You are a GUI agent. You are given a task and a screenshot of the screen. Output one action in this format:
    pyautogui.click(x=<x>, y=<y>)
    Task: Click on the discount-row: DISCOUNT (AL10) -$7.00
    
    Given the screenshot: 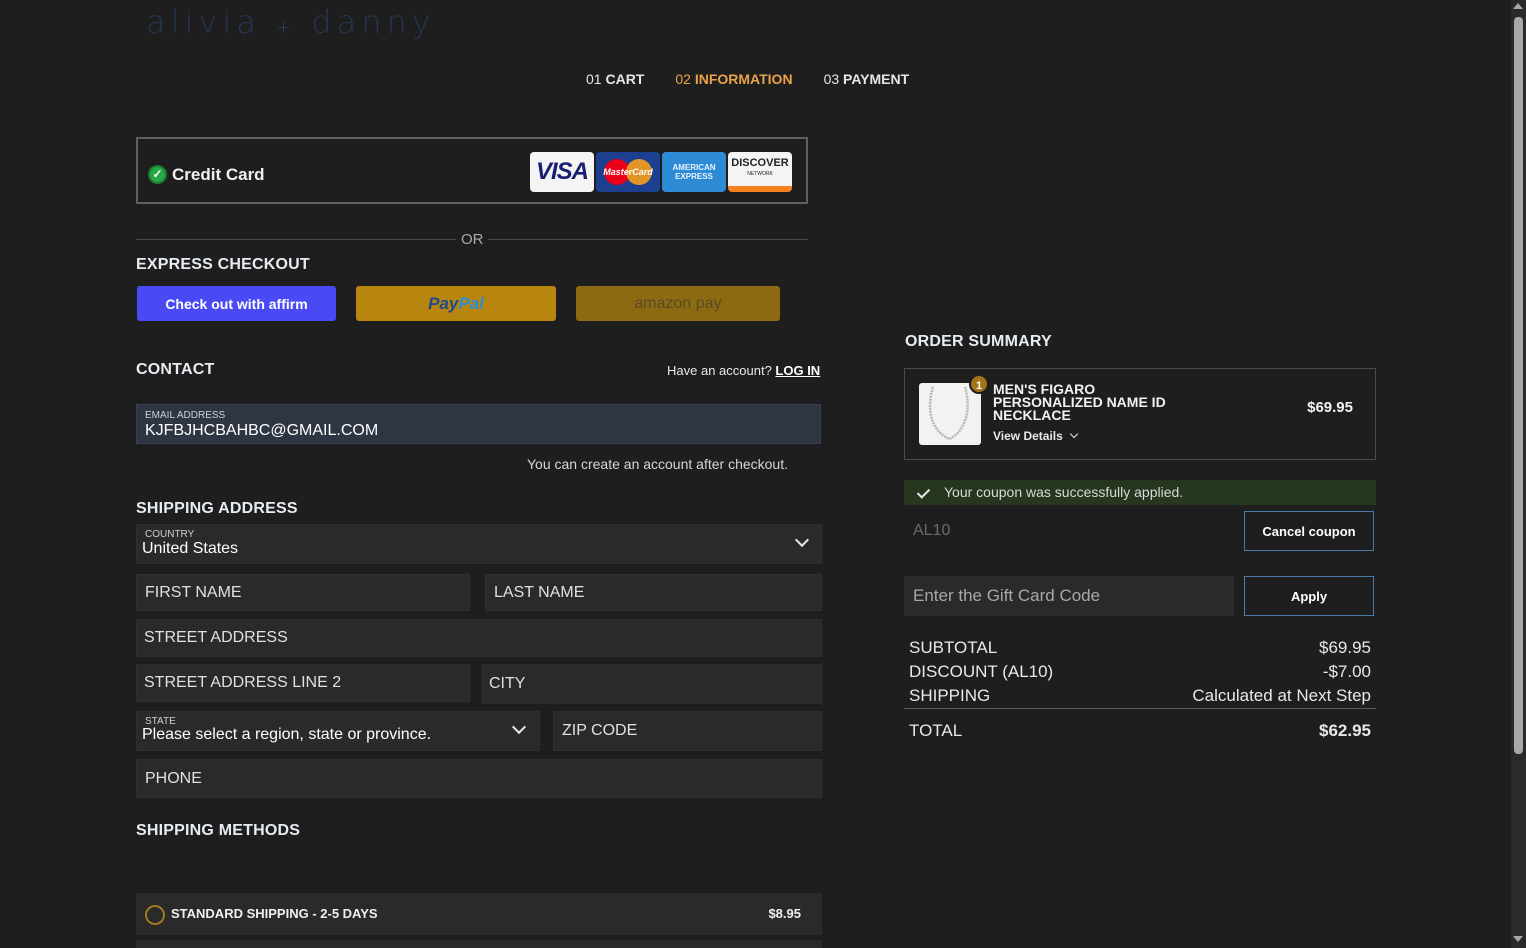 What is the action you would take?
    pyautogui.click(x=1140, y=672)
    